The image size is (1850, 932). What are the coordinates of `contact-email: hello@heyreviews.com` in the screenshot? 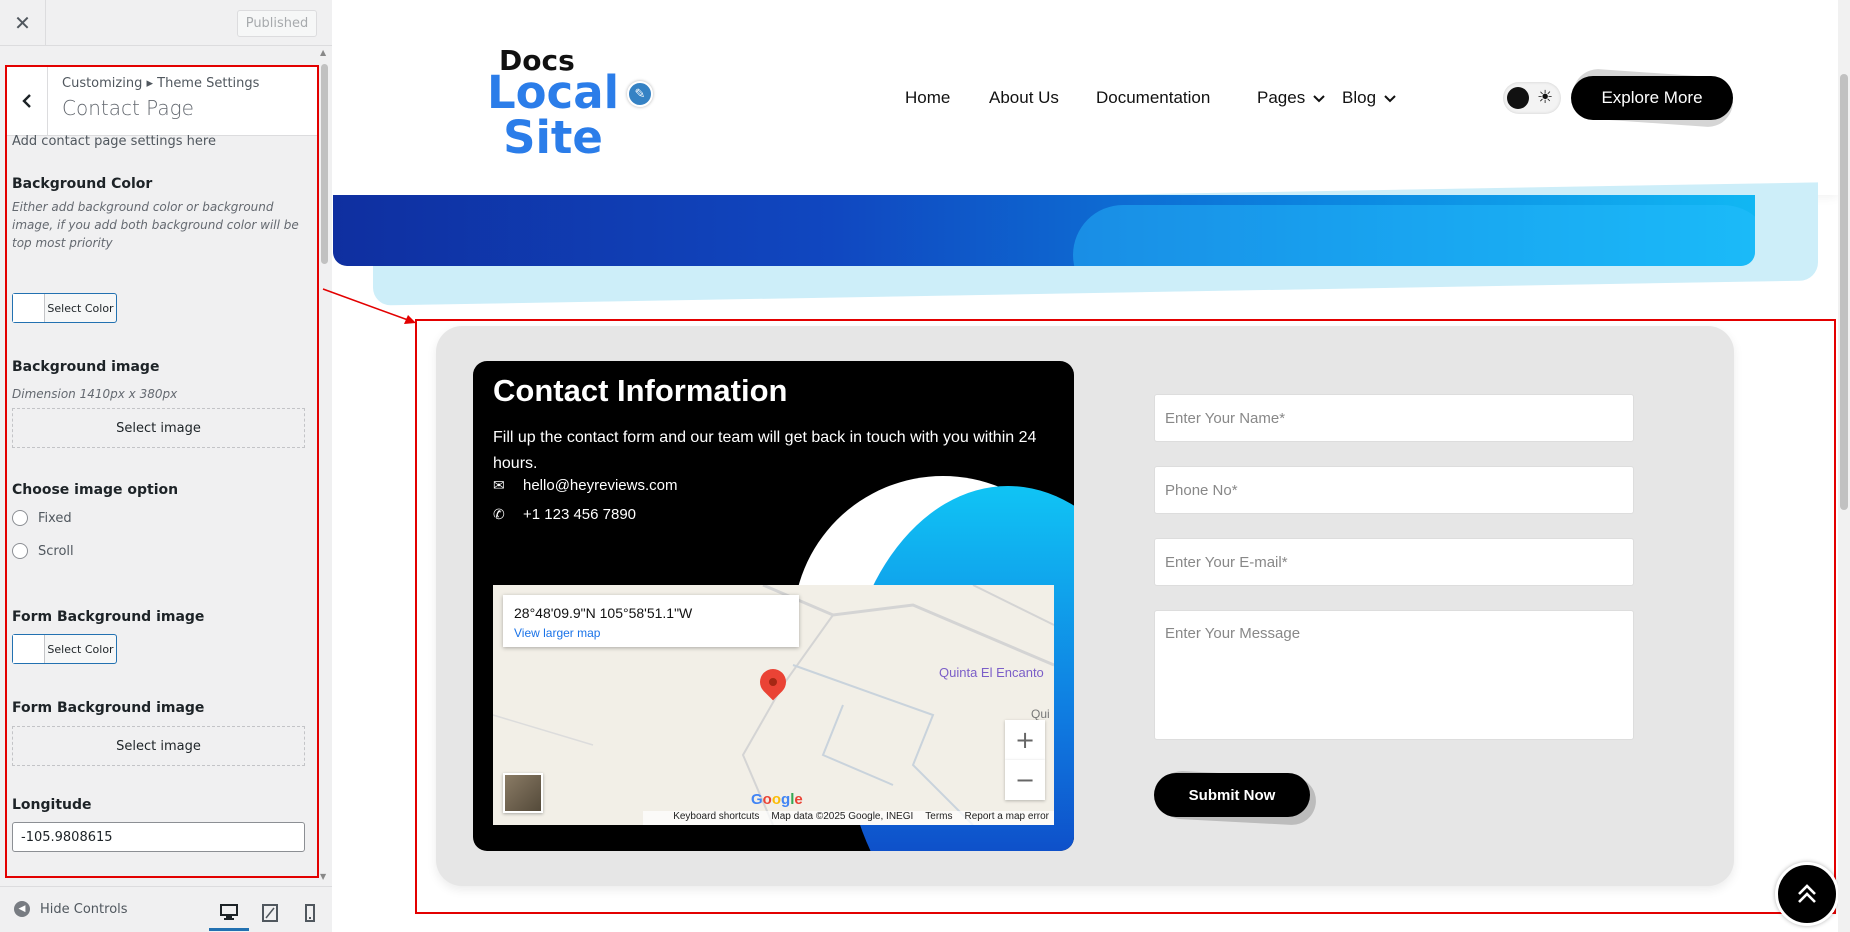 It's located at (600, 485).